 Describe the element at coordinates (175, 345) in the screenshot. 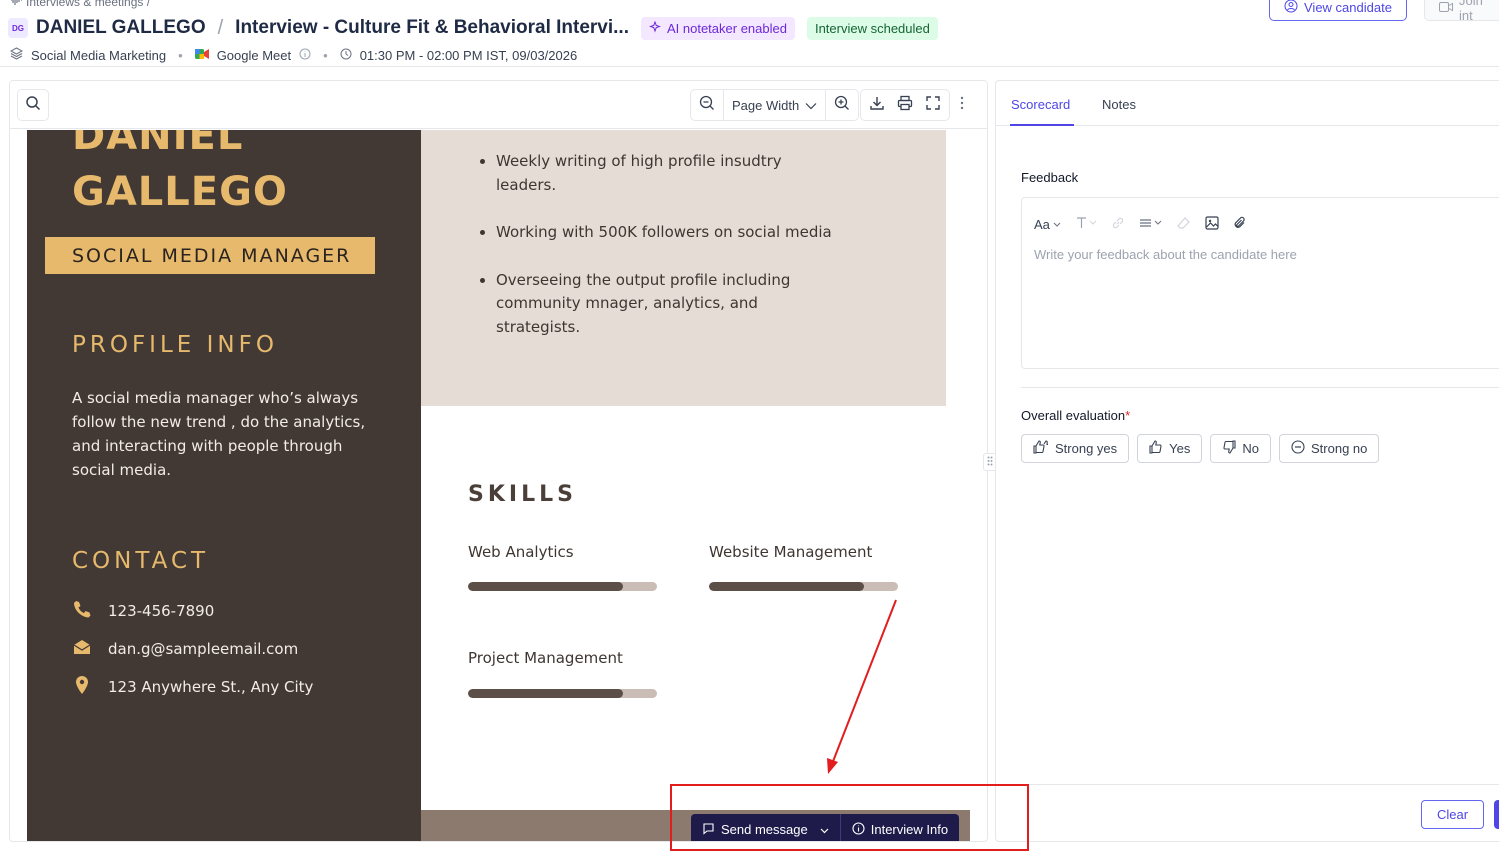

I see `profile-heading: PROFILE INFO` at that location.